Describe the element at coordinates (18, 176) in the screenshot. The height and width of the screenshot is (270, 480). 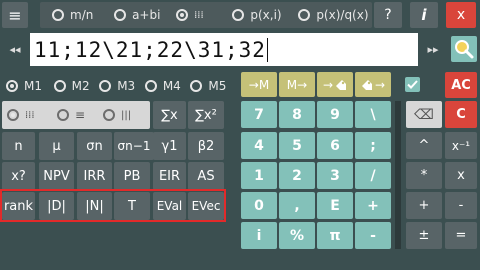
I see `x-query-button: x?` at that location.